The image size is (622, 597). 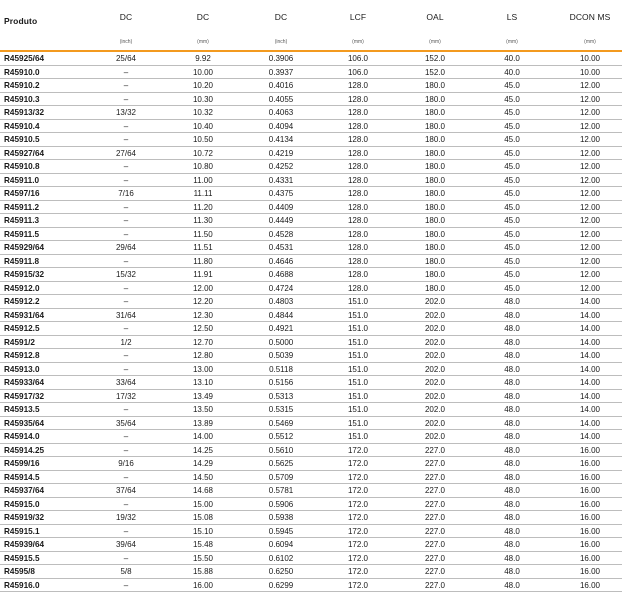 I want to click on cell-dc-inch-decimal: 0.4094, so click(x=281, y=126).